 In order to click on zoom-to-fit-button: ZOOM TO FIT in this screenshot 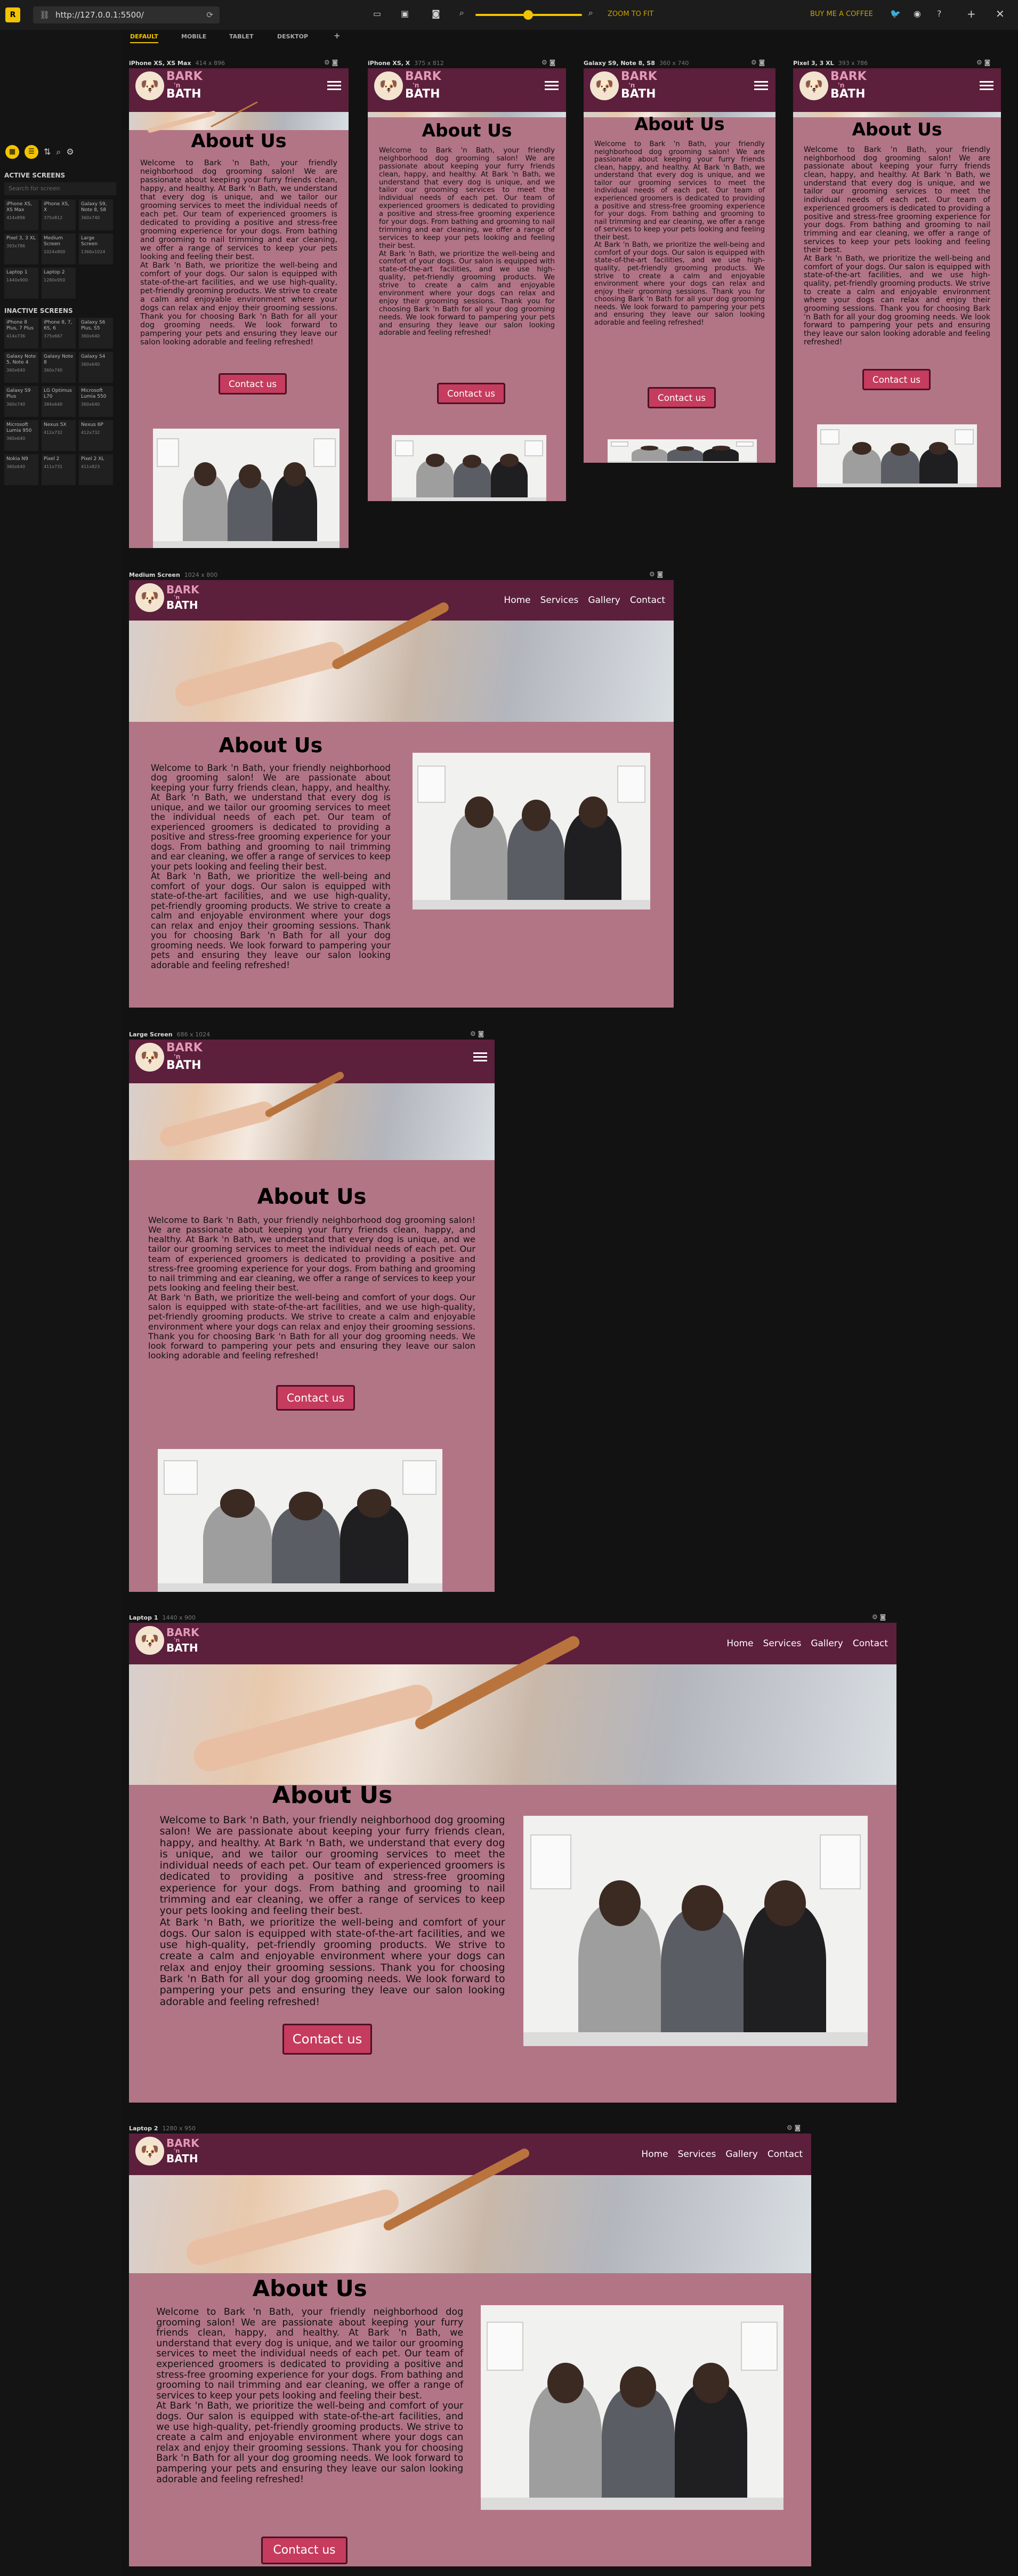, I will do `click(630, 14)`.